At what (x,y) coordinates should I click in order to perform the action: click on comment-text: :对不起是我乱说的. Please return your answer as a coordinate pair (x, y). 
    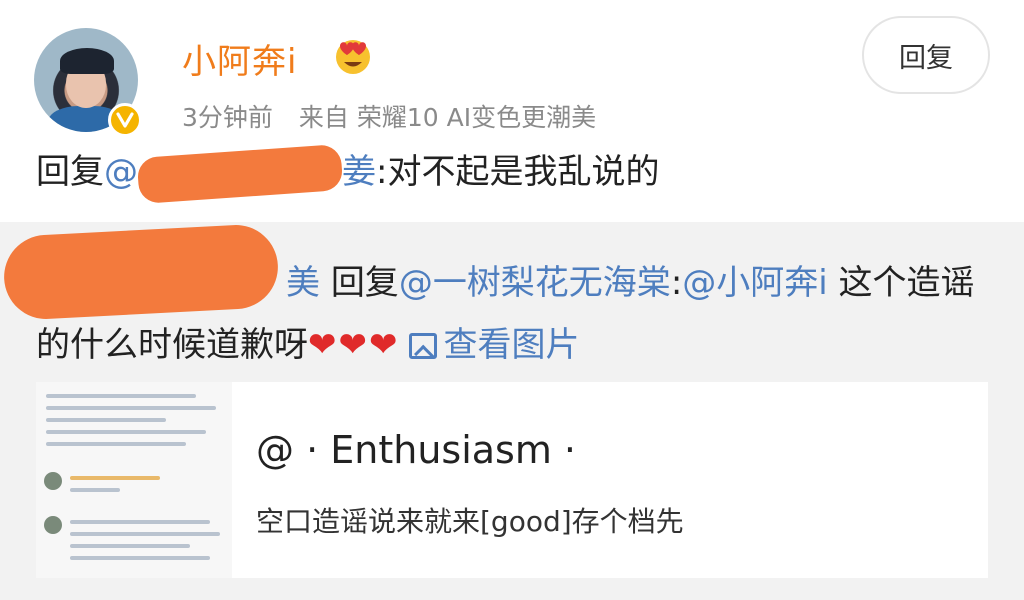
    Looking at the image, I should click on (518, 172).